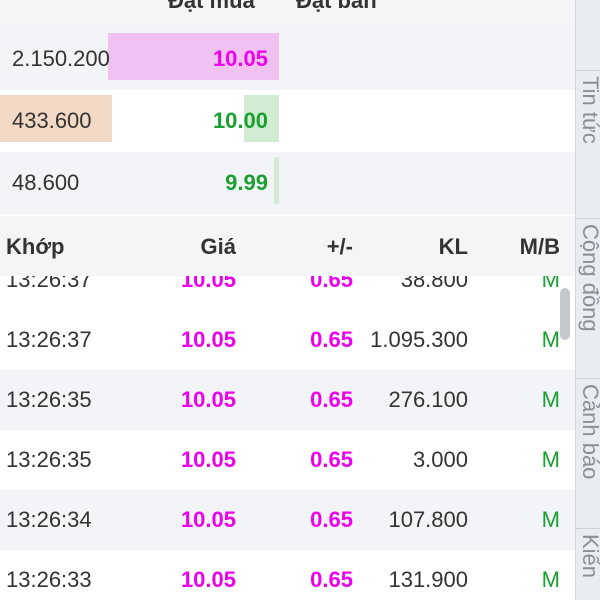 The height and width of the screenshot is (600, 600). Describe the element at coordinates (287, 460) in the screenshot. I see `trade-row: 13:26:35 10.05 0.65 3.000 M` at that location.